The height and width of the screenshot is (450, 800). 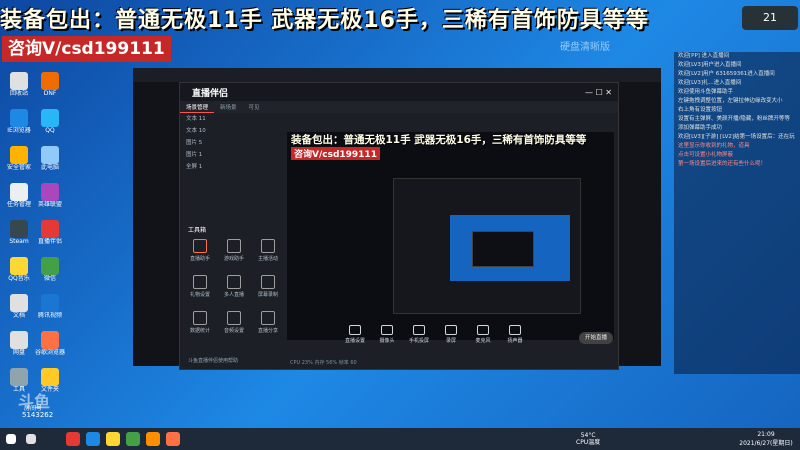 I want to click on search-icon, so click(x=31, y=439).